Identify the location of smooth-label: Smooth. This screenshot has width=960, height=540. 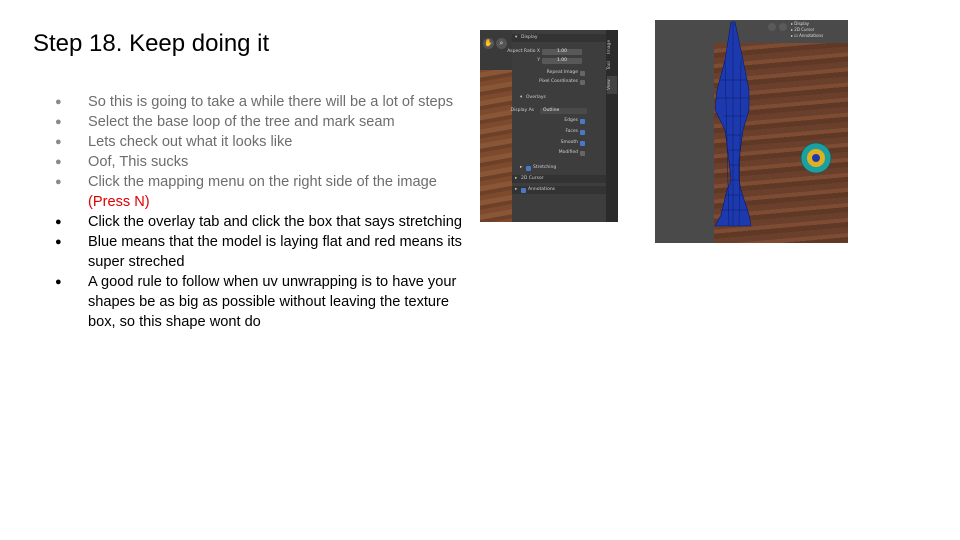
(569, 142).